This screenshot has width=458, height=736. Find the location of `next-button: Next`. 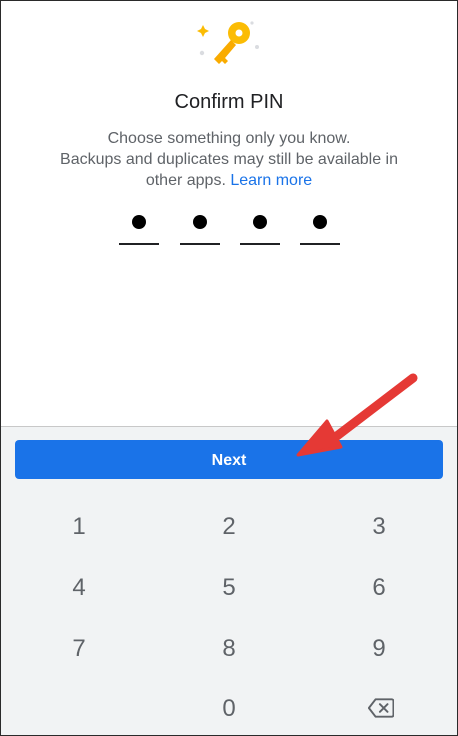

next-button: Next is located at coordinates (229, 459).